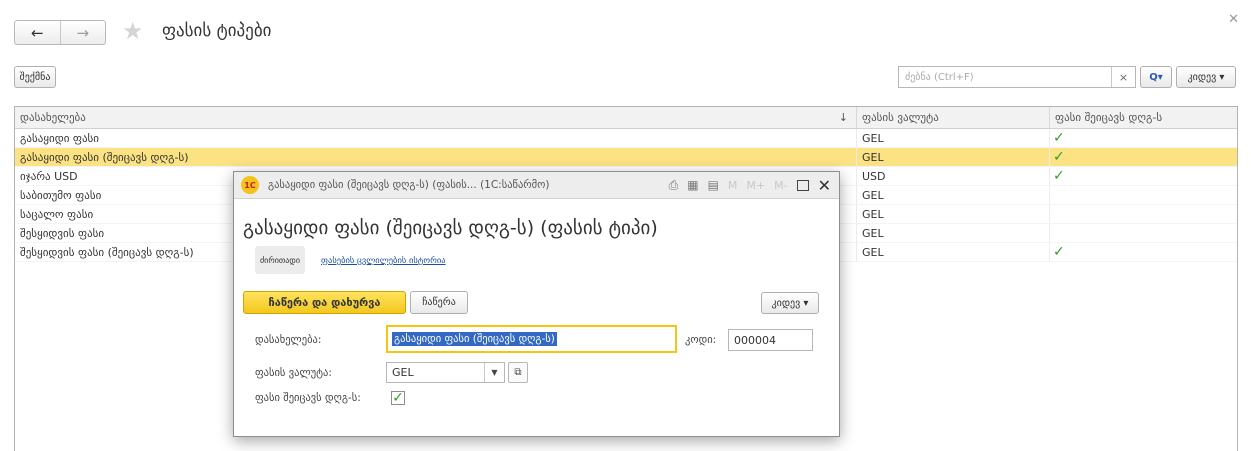 This screenshot has height=451, width=1251. I want to click on currency-select: GEL ▼, so click(445, 372).